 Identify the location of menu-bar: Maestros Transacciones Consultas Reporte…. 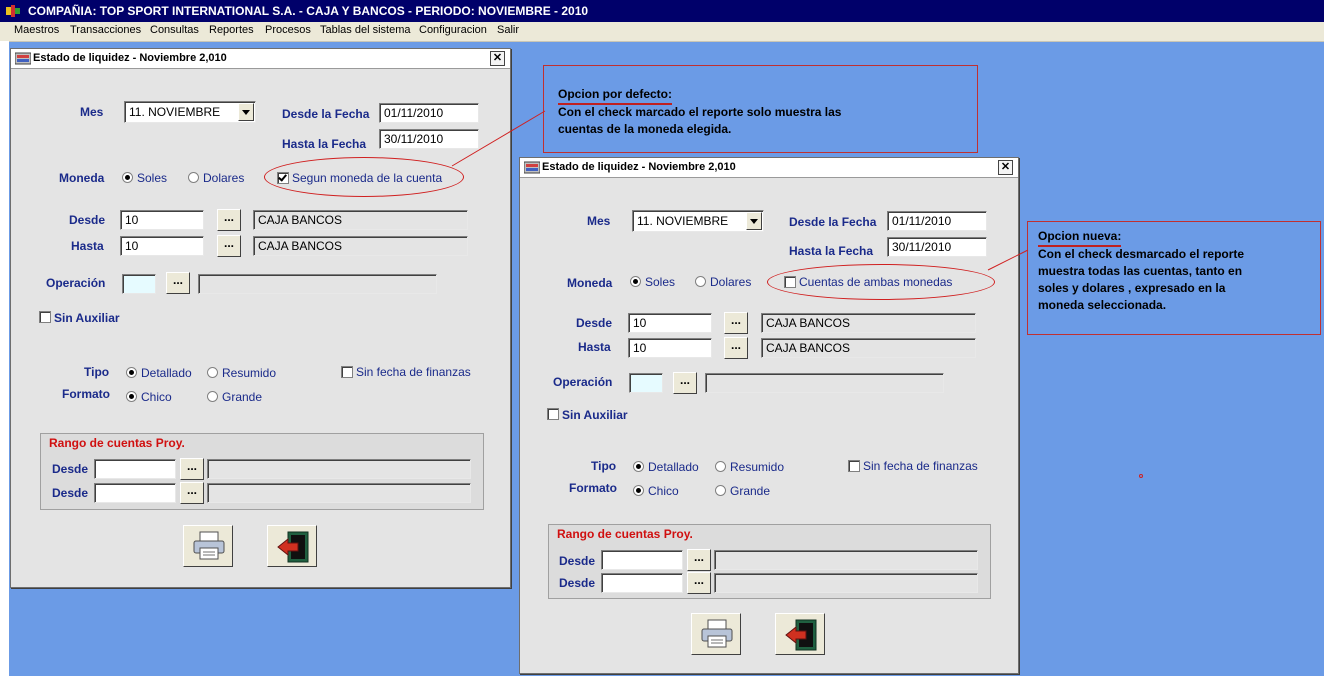
(662, 32).